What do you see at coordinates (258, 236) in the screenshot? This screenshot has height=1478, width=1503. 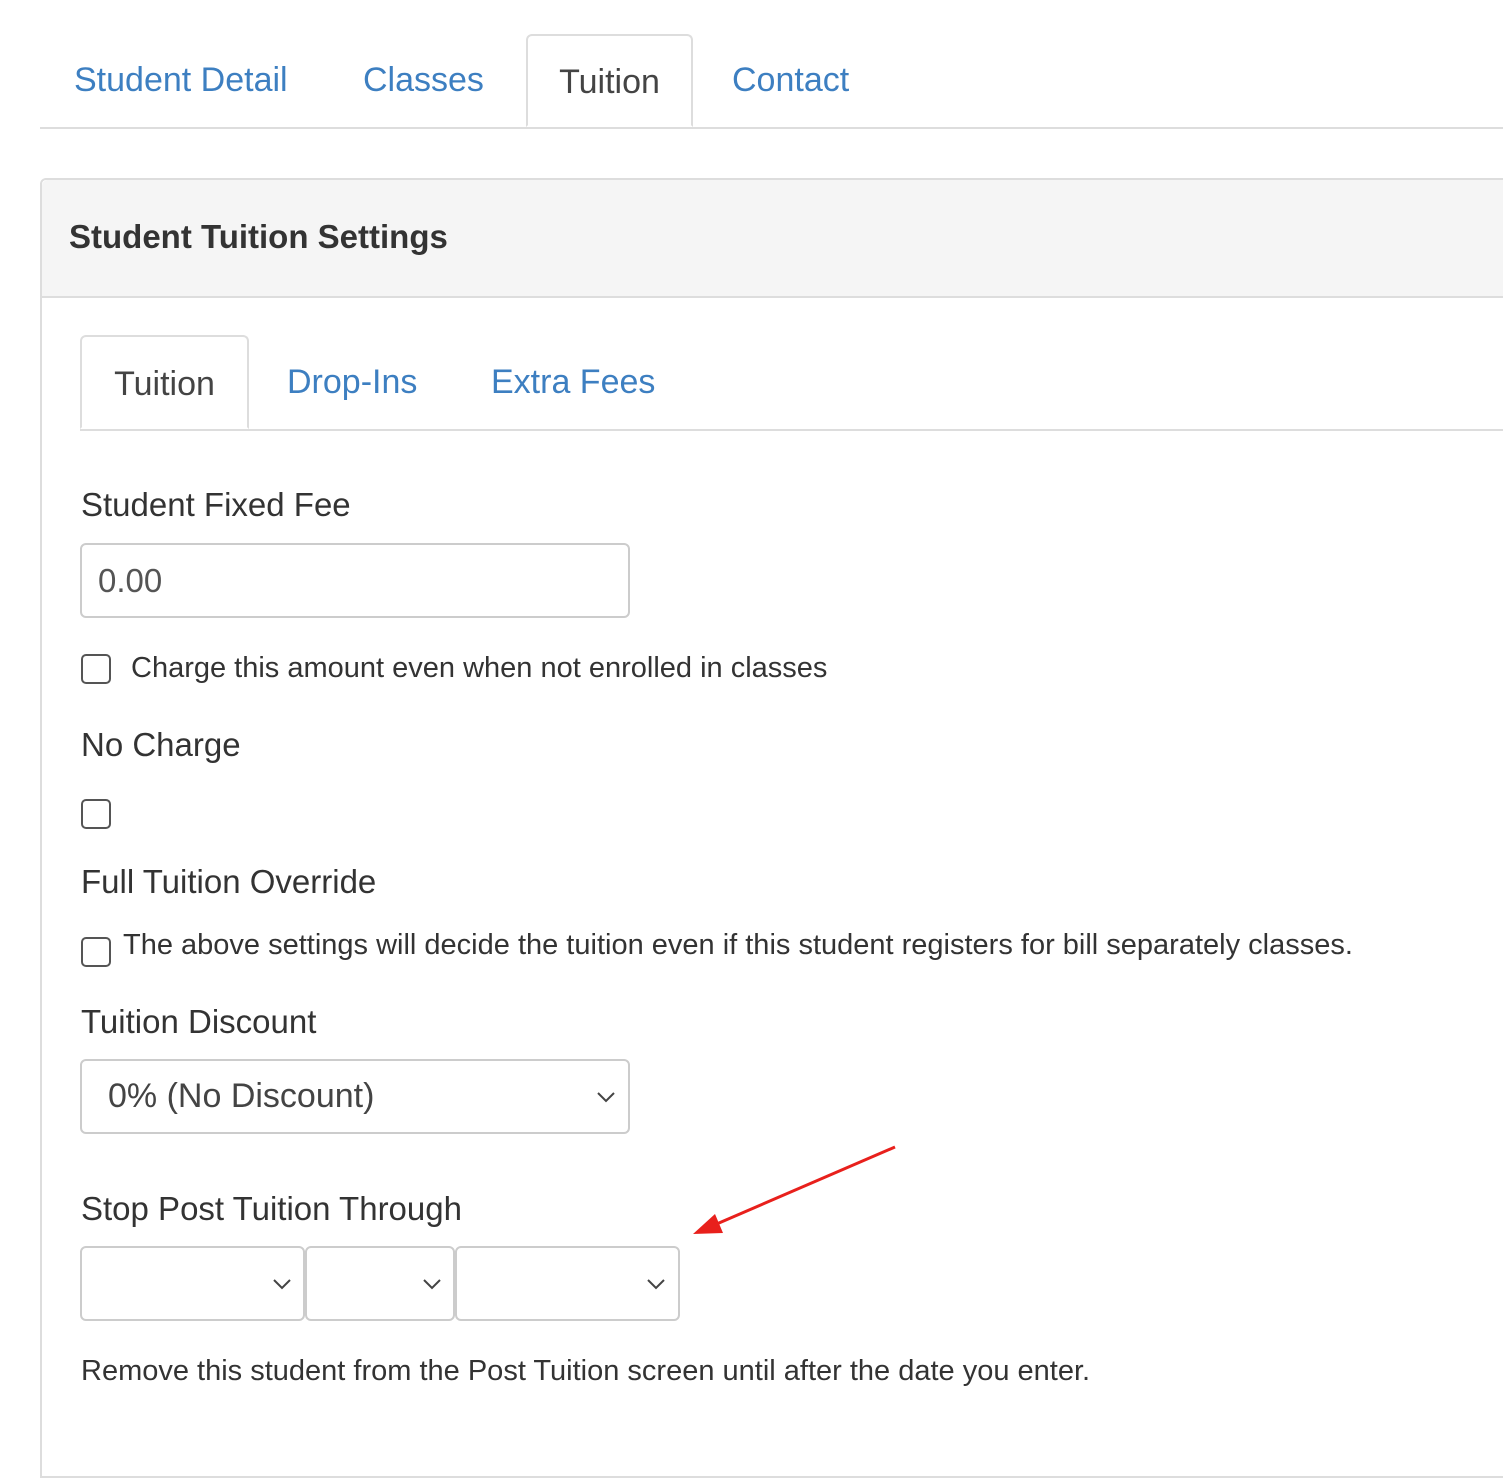 I see `panel-title: Student Tuition Settings` at bounding box center [258, 236].